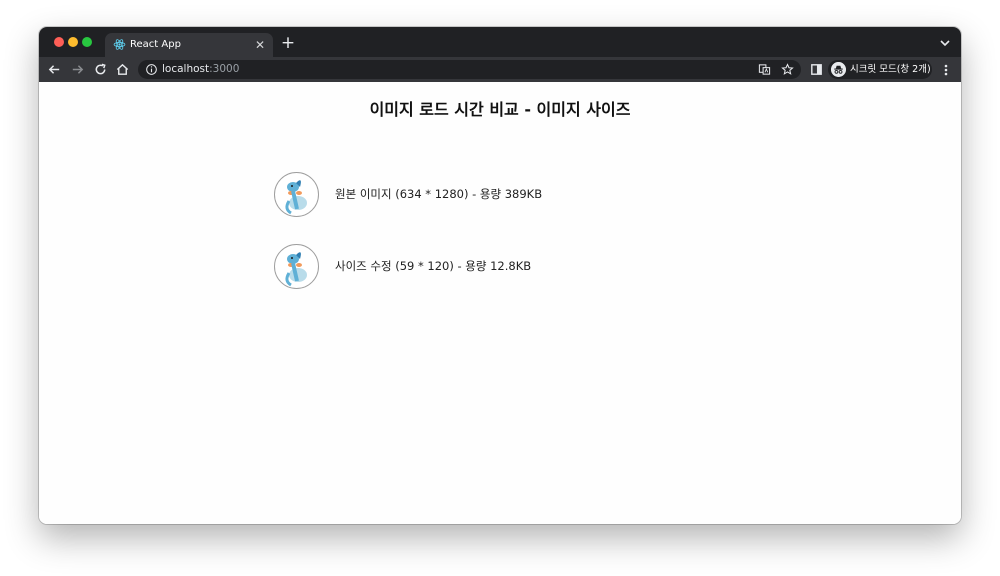 The height and width of the screenshot is (576, 1000). What do you see at coordinates (816, 69) in the screenshot?
I see `side-panel-icon` at bounding box center [816, 69].